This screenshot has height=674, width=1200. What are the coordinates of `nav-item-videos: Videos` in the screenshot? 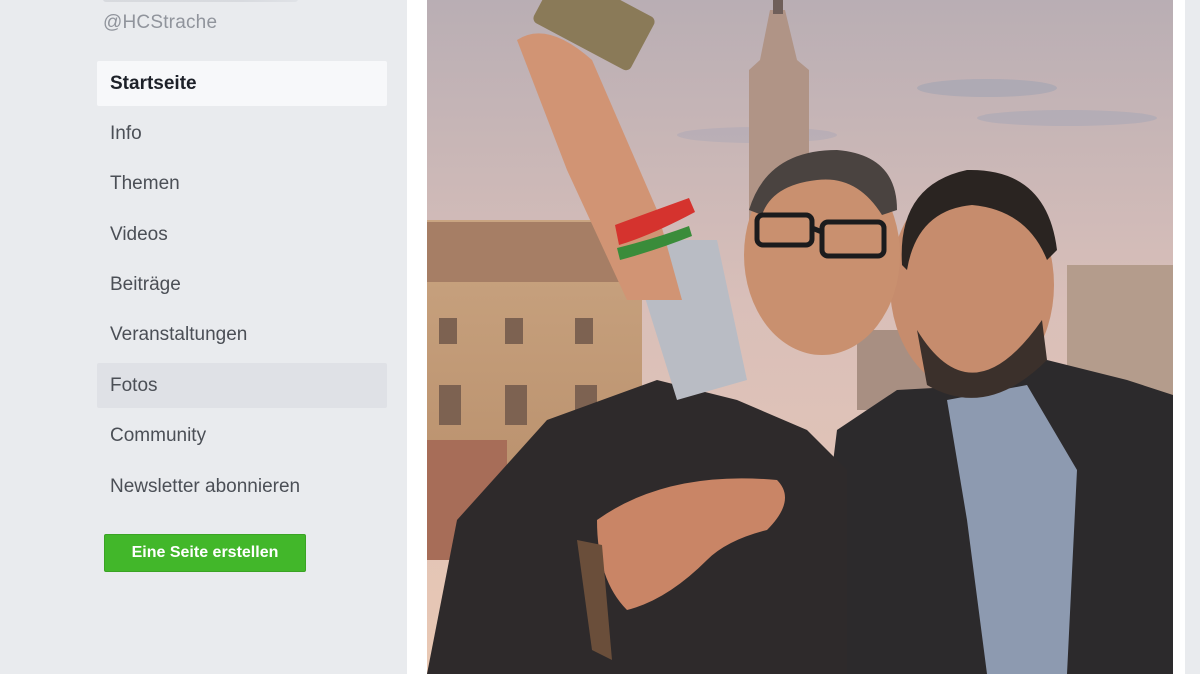 It's located at (242, 234).